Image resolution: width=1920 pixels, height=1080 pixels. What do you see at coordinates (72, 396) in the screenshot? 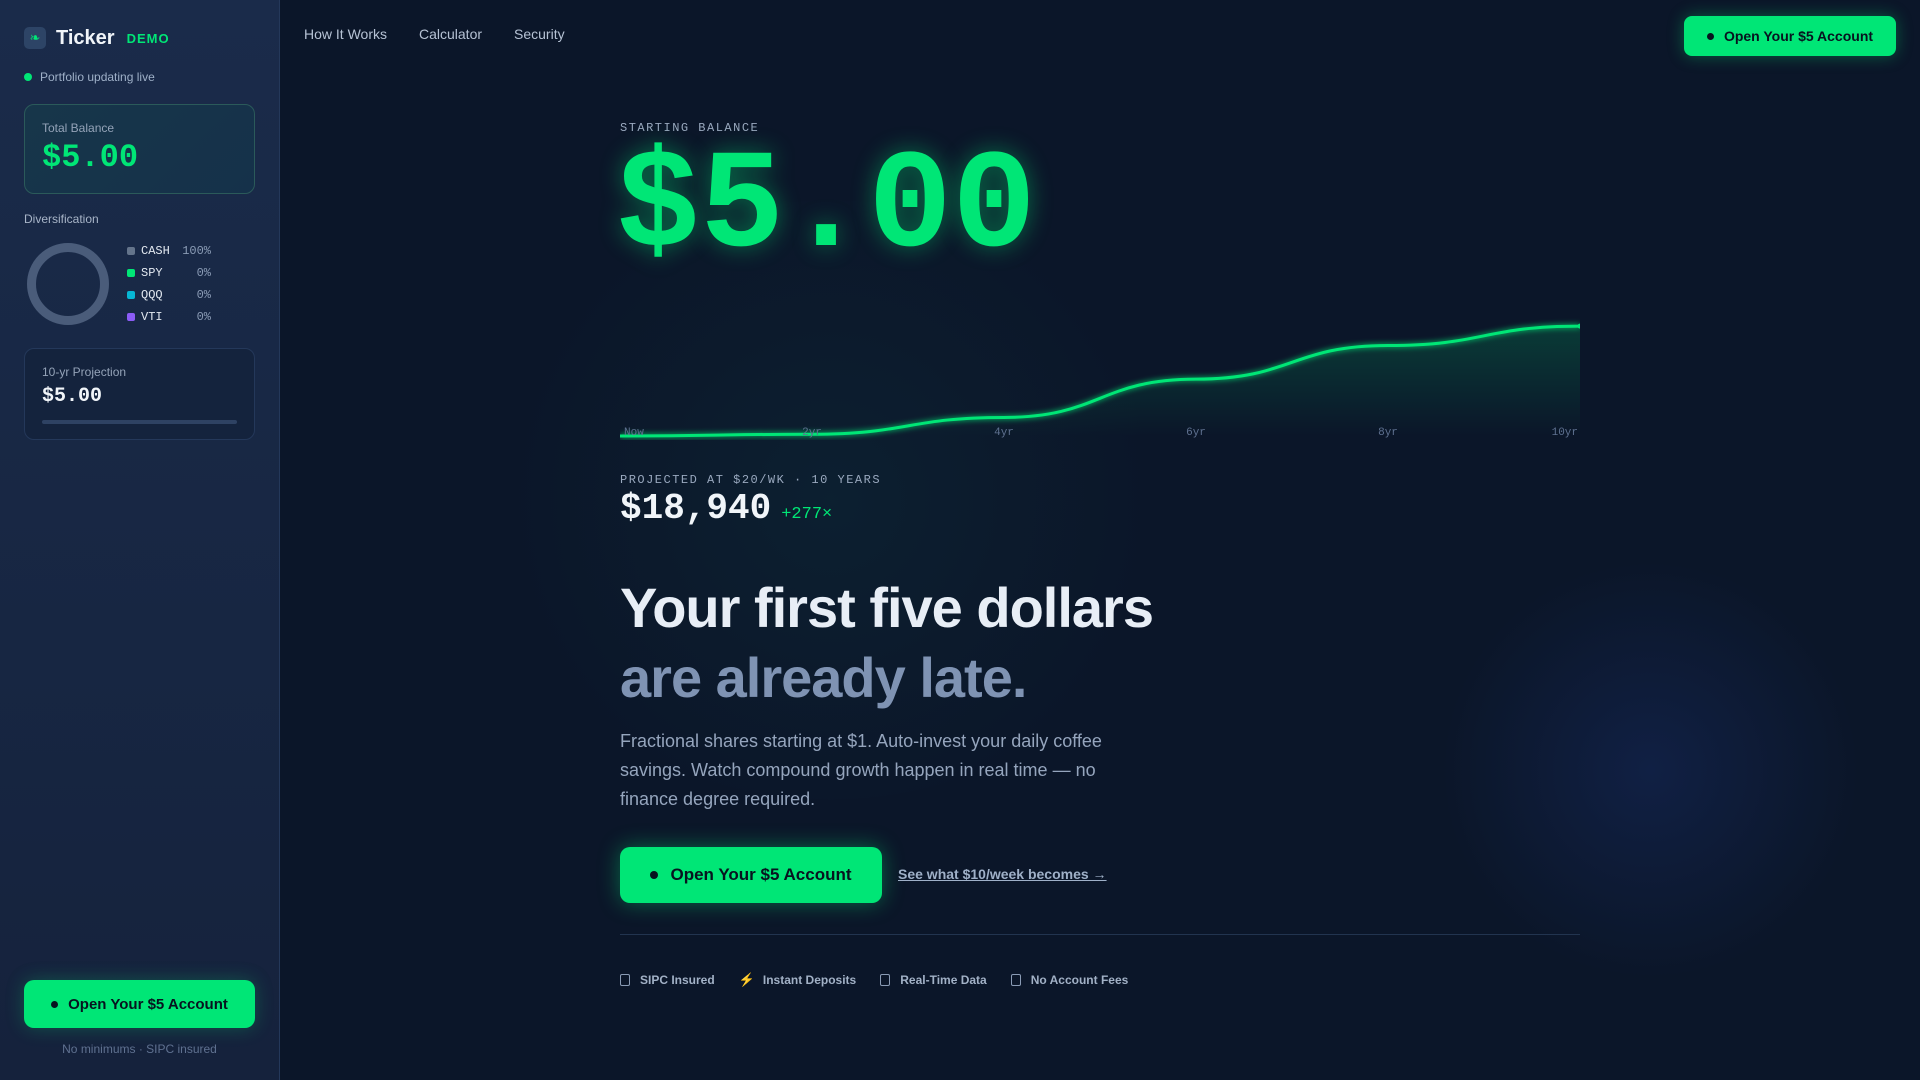
I see `projection-value: $5.00` at bounding box center [72, 396].